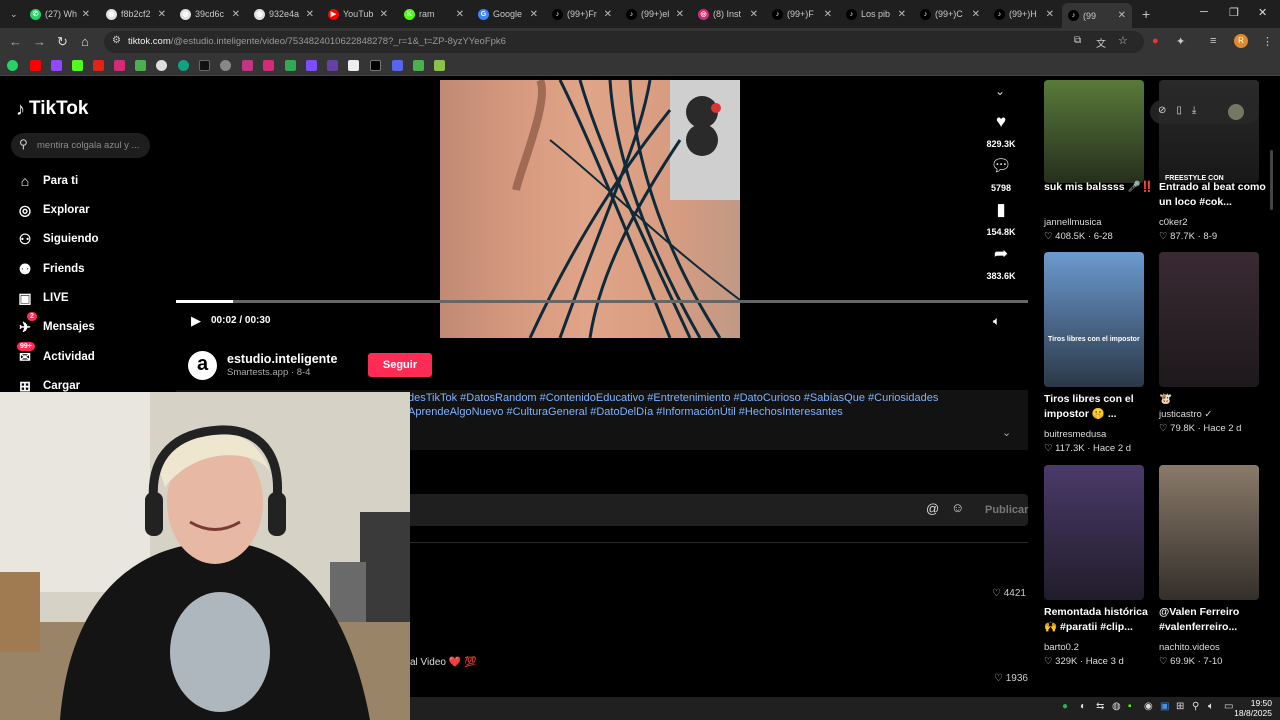 Image resolution: width=1280 pixels, height=720 pixels. I want to click on save-button: ▮ 154.8K, so click(1001, 220).